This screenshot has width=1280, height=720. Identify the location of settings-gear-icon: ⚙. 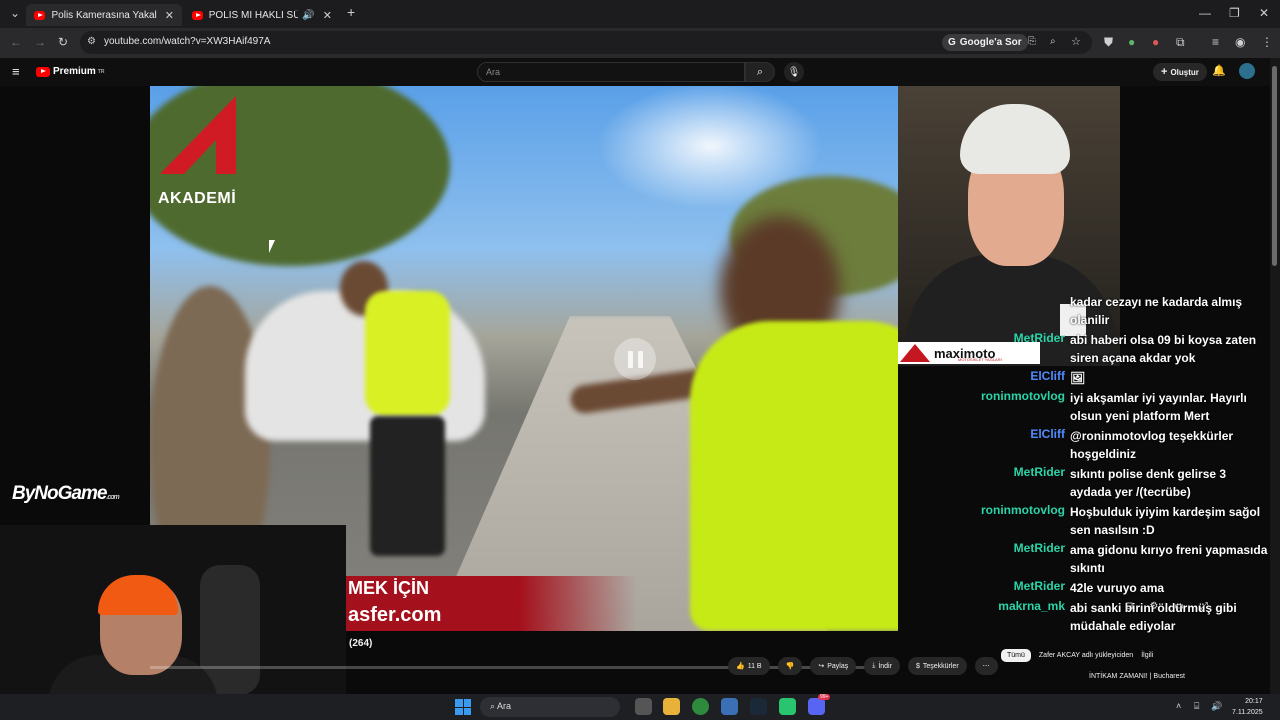
(1153, 606).